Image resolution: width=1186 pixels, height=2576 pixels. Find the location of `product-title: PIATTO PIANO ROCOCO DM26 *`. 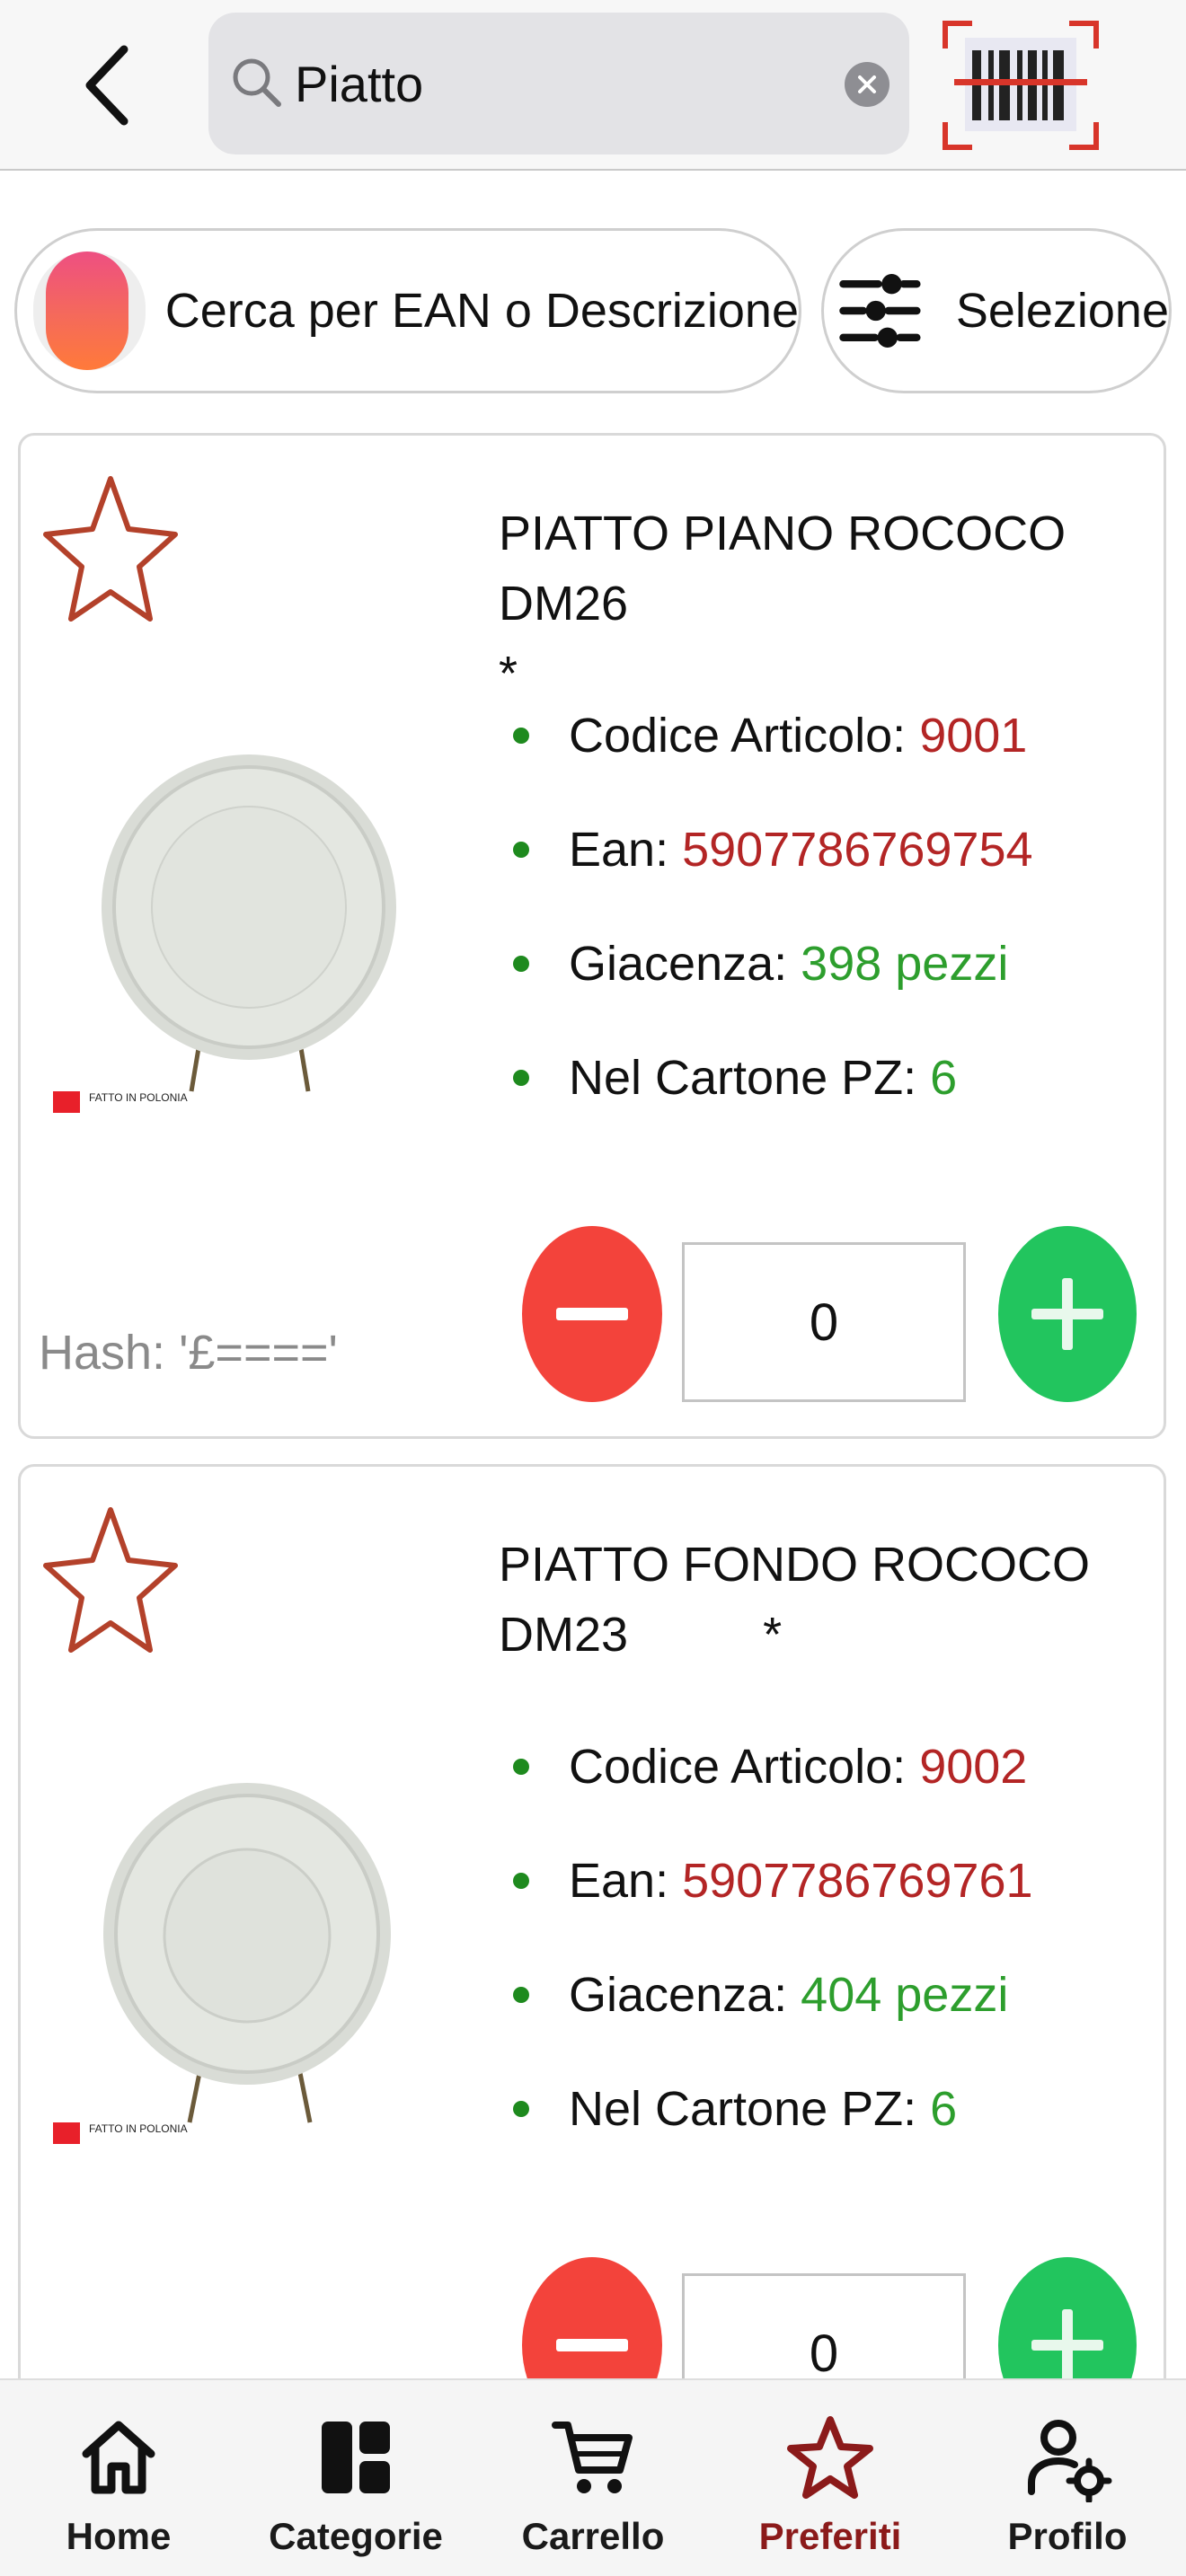

product-title: PIATTO PIANO ROCOCO DM26 * is located at coordinates (783, 604).